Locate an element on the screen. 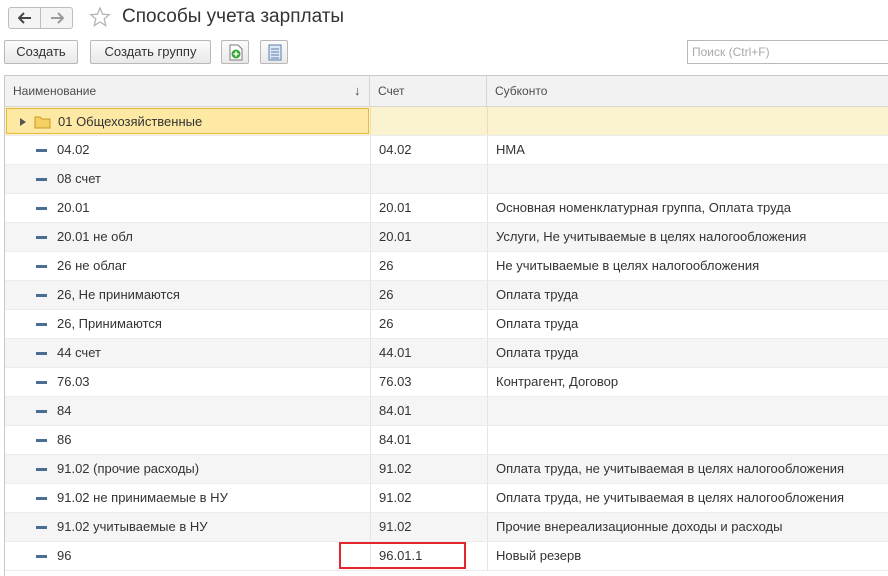  row-account-cell is located at coordinates (428, 179).